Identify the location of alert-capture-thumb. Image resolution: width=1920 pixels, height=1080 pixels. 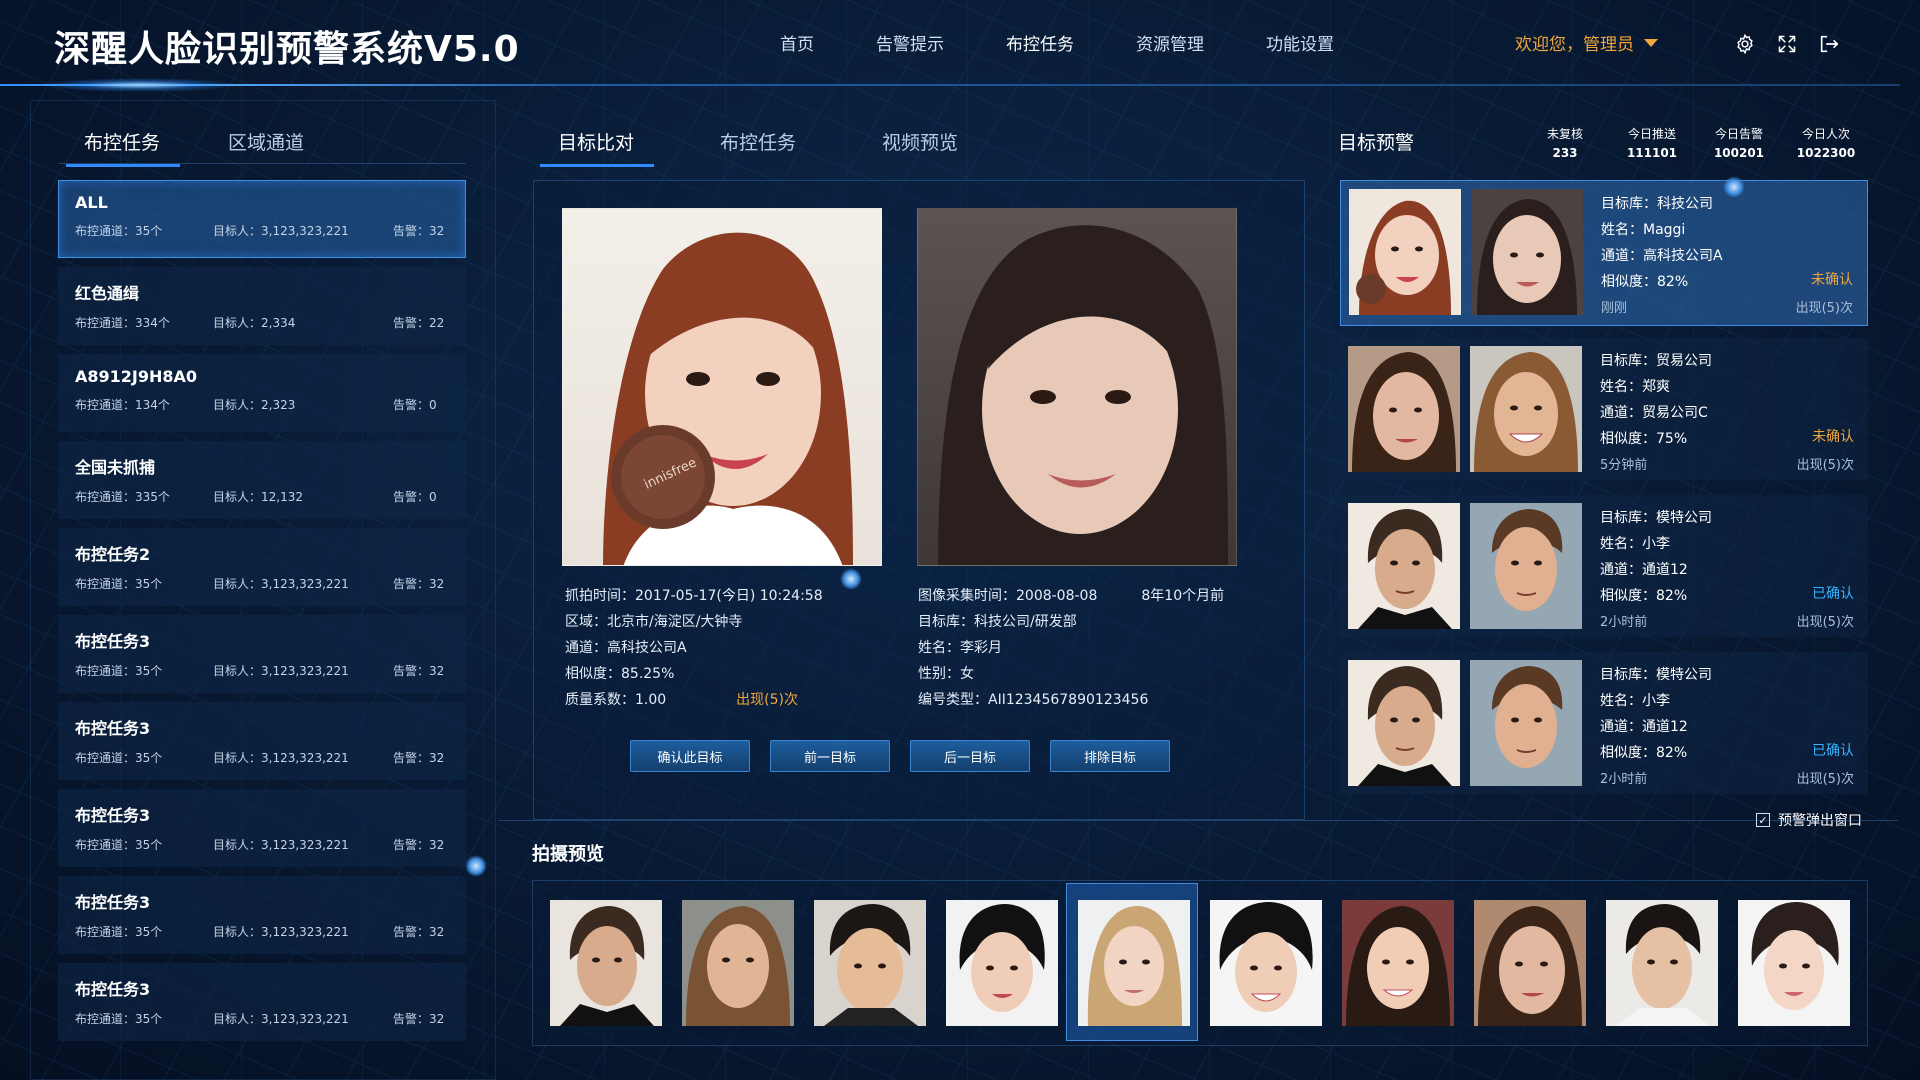
(1404, 566).